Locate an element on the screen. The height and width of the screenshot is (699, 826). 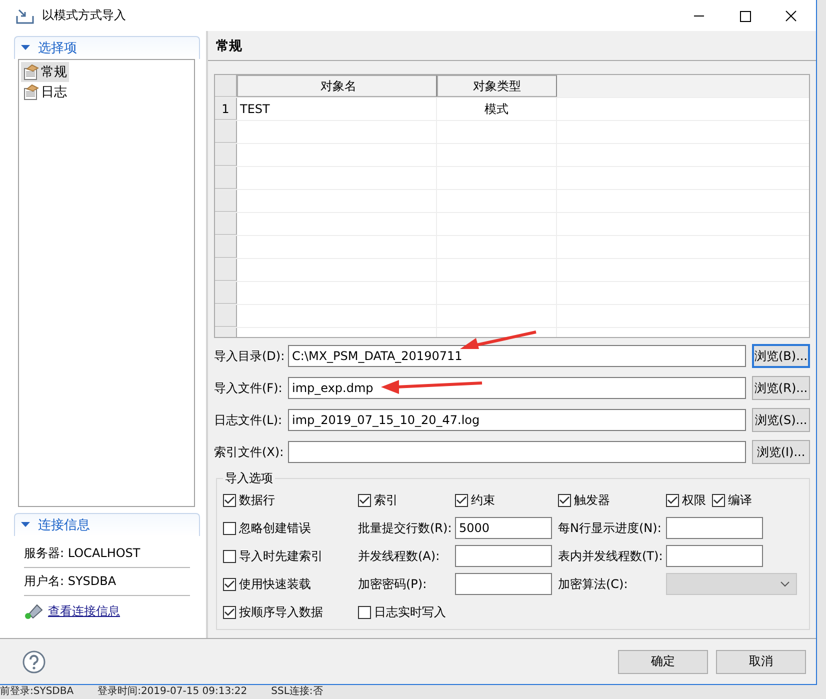
option-checkbox: 导入时先建索引 is located at coordinates (290, 556).